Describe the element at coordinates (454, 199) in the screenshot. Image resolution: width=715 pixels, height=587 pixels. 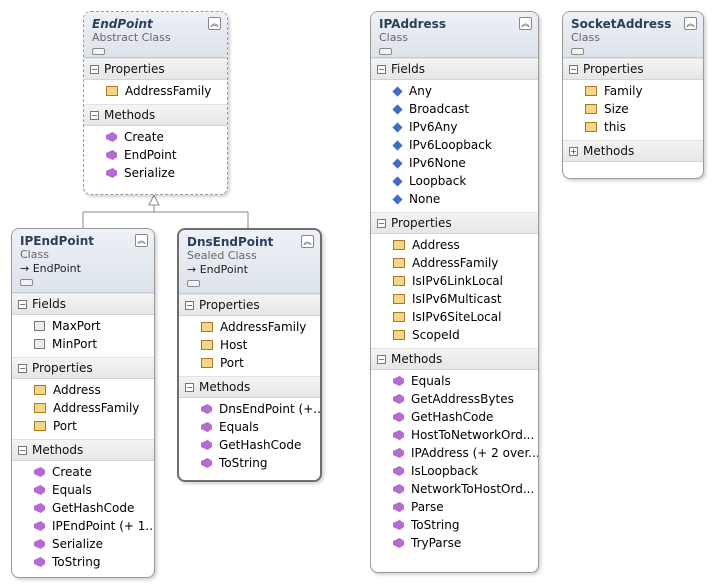
I see `list-item: None` at that location.